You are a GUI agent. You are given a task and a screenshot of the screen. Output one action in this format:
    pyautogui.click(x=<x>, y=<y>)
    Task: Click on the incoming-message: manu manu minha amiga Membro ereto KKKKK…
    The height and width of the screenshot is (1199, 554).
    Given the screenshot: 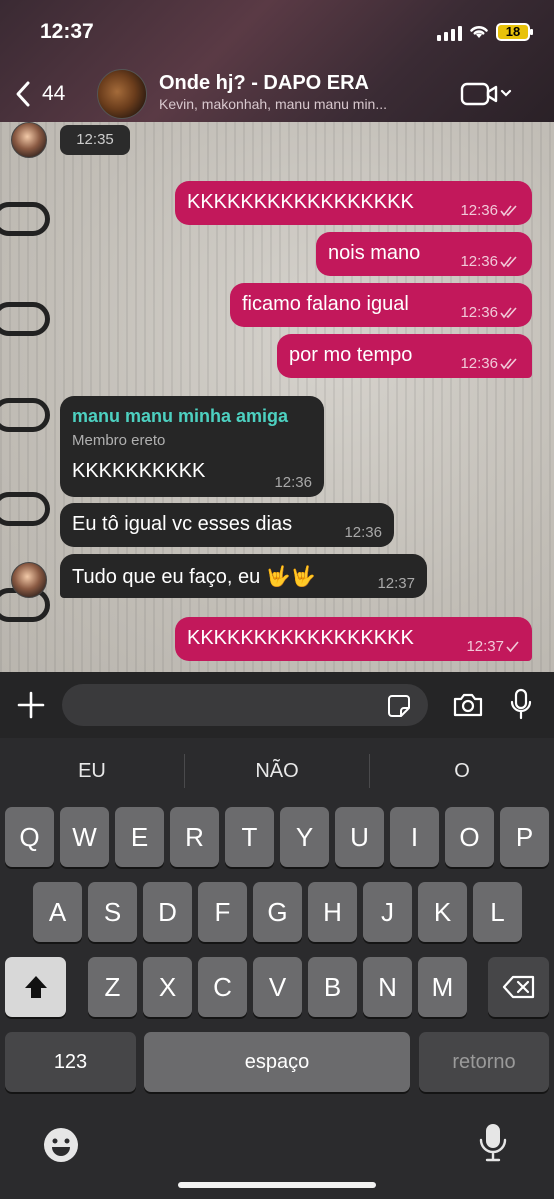 What is the action you would take?
    pyautogui.click(x=192, y=446)
    